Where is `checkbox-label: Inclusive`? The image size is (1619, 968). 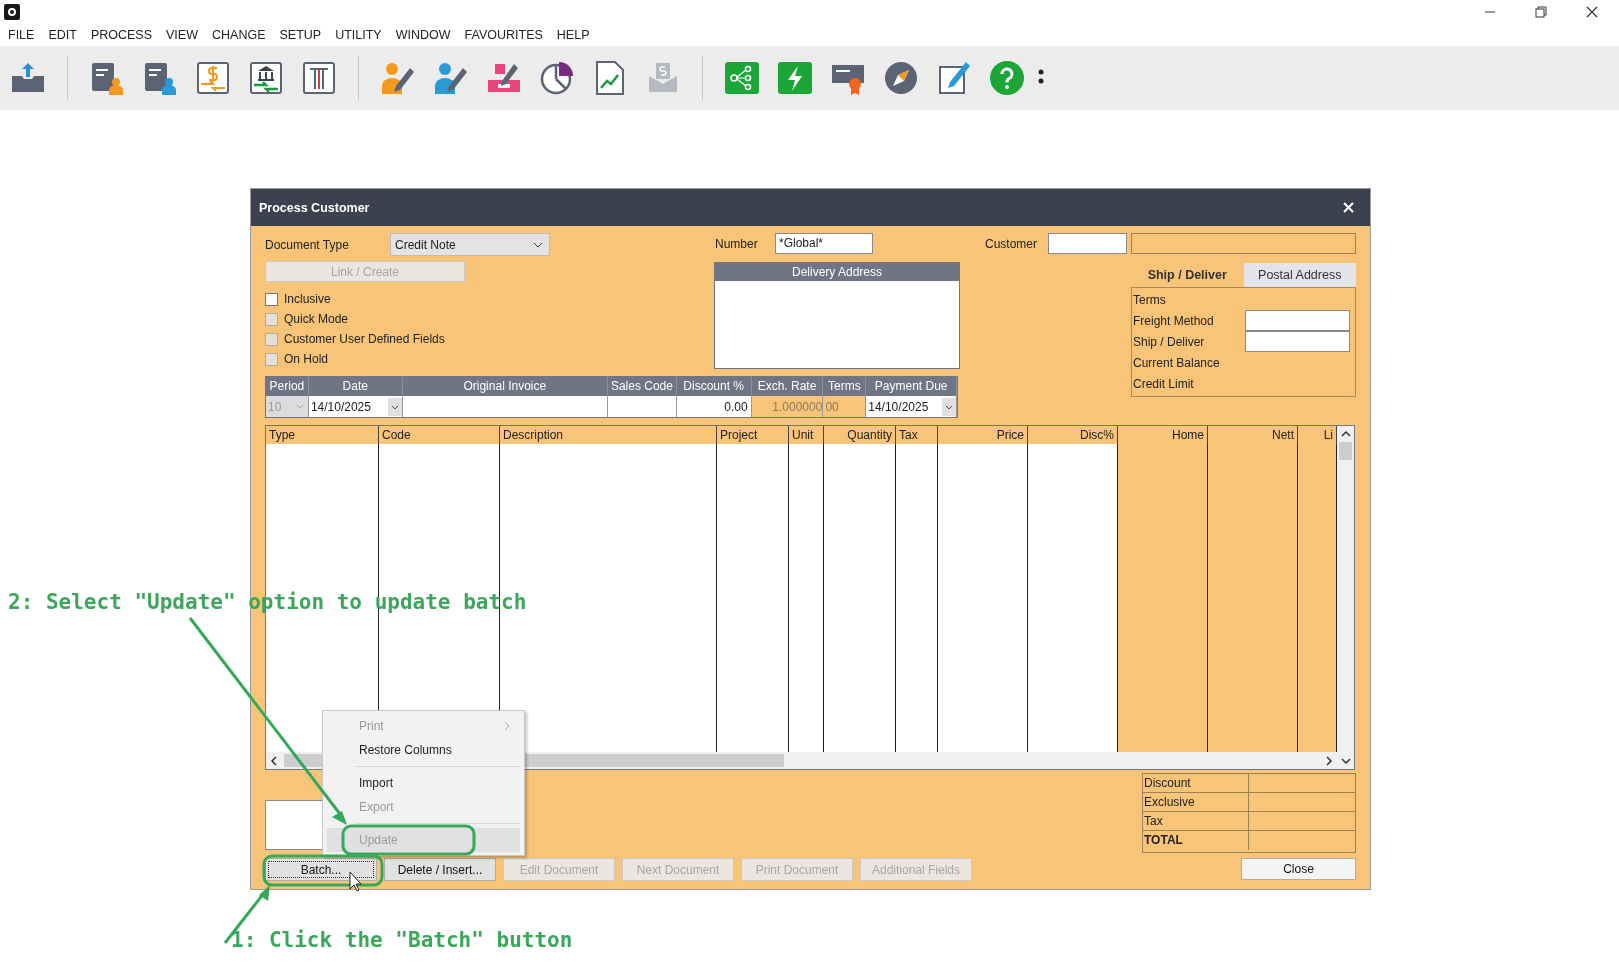 checkbox-label: Inclusive is located at coordinates (307, 299).